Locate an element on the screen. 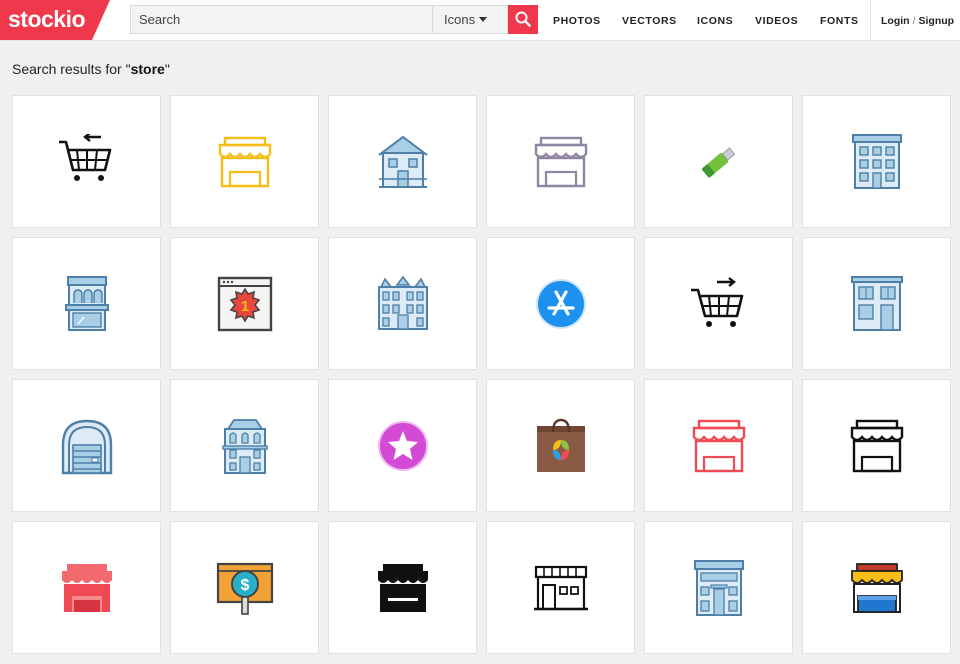 This screenshot has width=960, height=664. results-query: store is located at coordinates (147, 69).